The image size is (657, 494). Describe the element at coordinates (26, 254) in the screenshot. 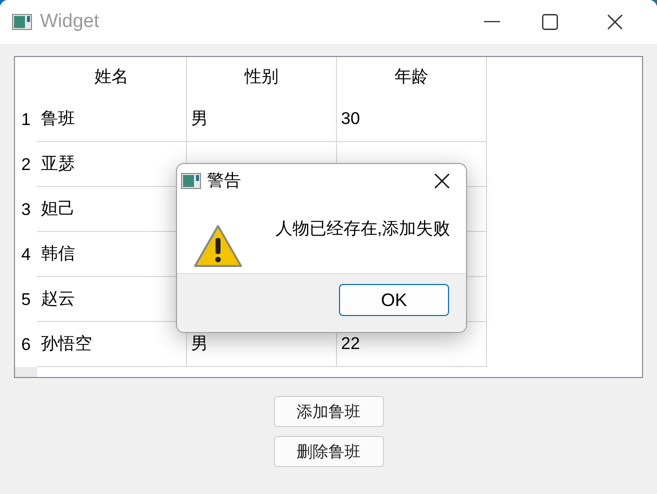

I see `row-header: 4` at that location.